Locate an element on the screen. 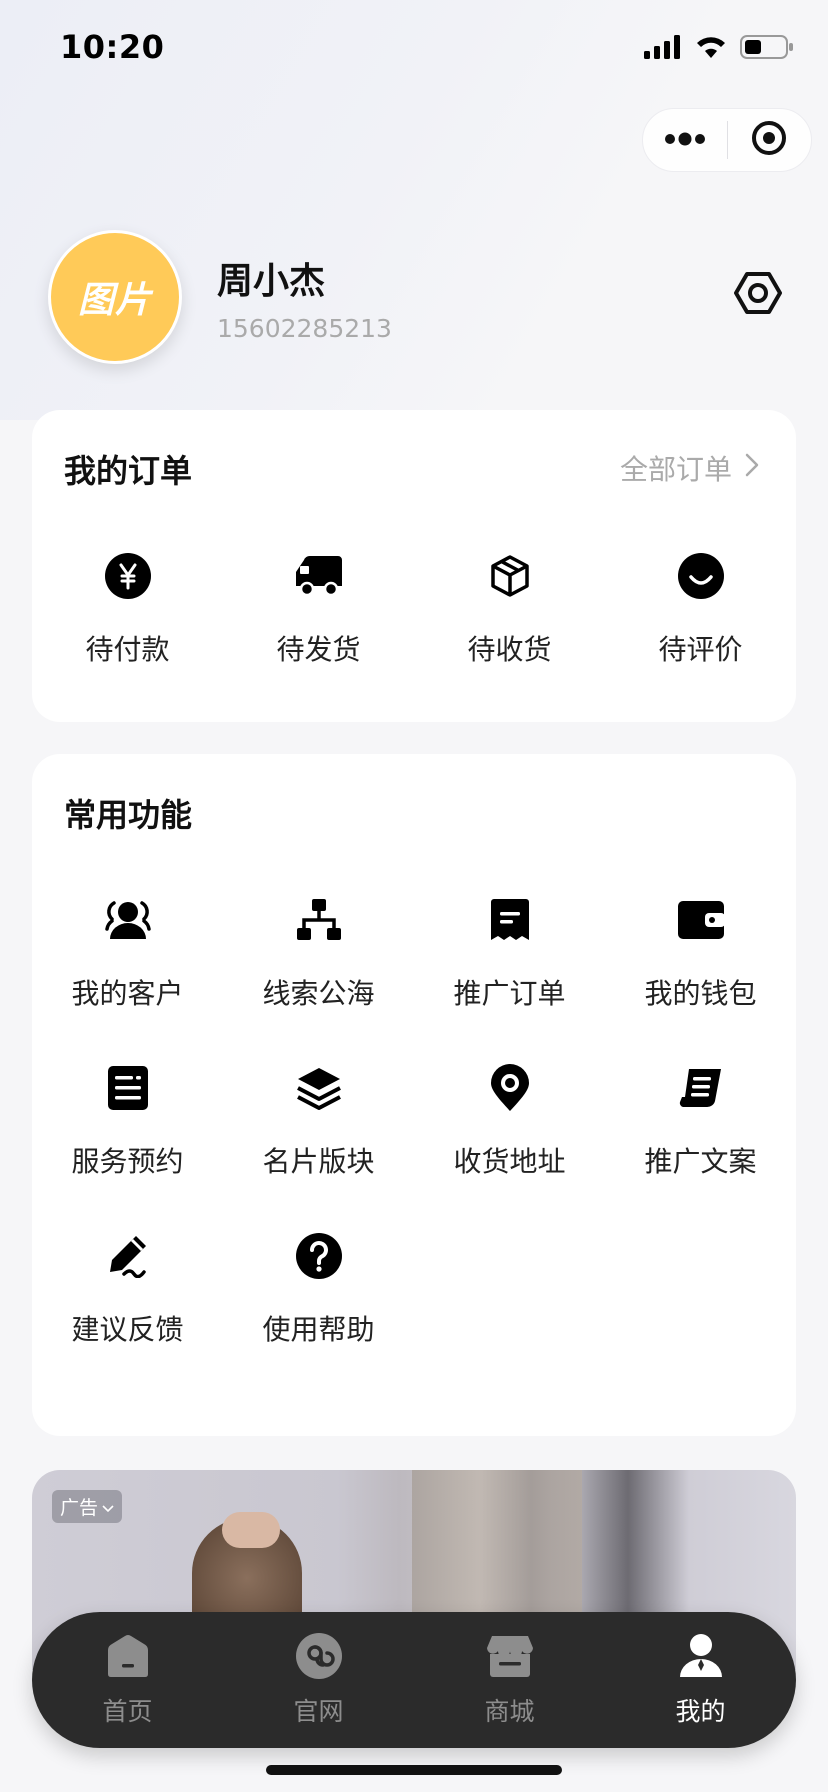  truck-icon is located at coordinates (319, 576).